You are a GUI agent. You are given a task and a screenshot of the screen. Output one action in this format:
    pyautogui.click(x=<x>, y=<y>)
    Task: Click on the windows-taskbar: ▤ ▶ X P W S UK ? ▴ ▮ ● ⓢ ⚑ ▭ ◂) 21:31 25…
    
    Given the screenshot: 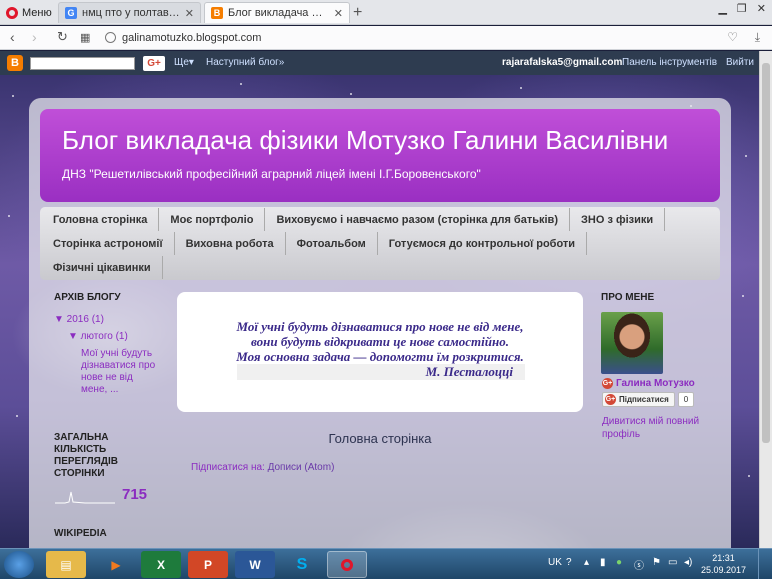 What is the action you would take?
    pyautogui.click(x=386, y=563)
    